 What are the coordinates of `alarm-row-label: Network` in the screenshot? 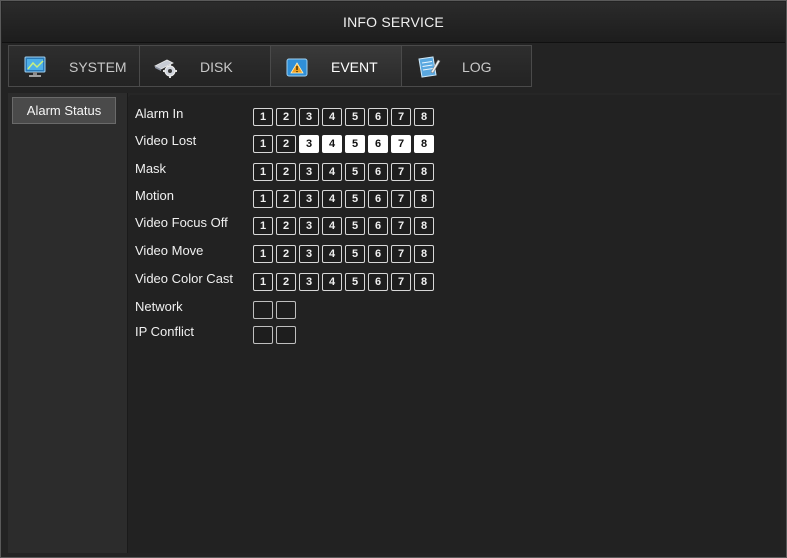 It's located at (159, 306).